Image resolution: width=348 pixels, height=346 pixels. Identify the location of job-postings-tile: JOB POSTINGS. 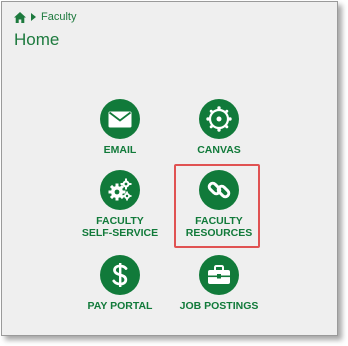
(219, 283).